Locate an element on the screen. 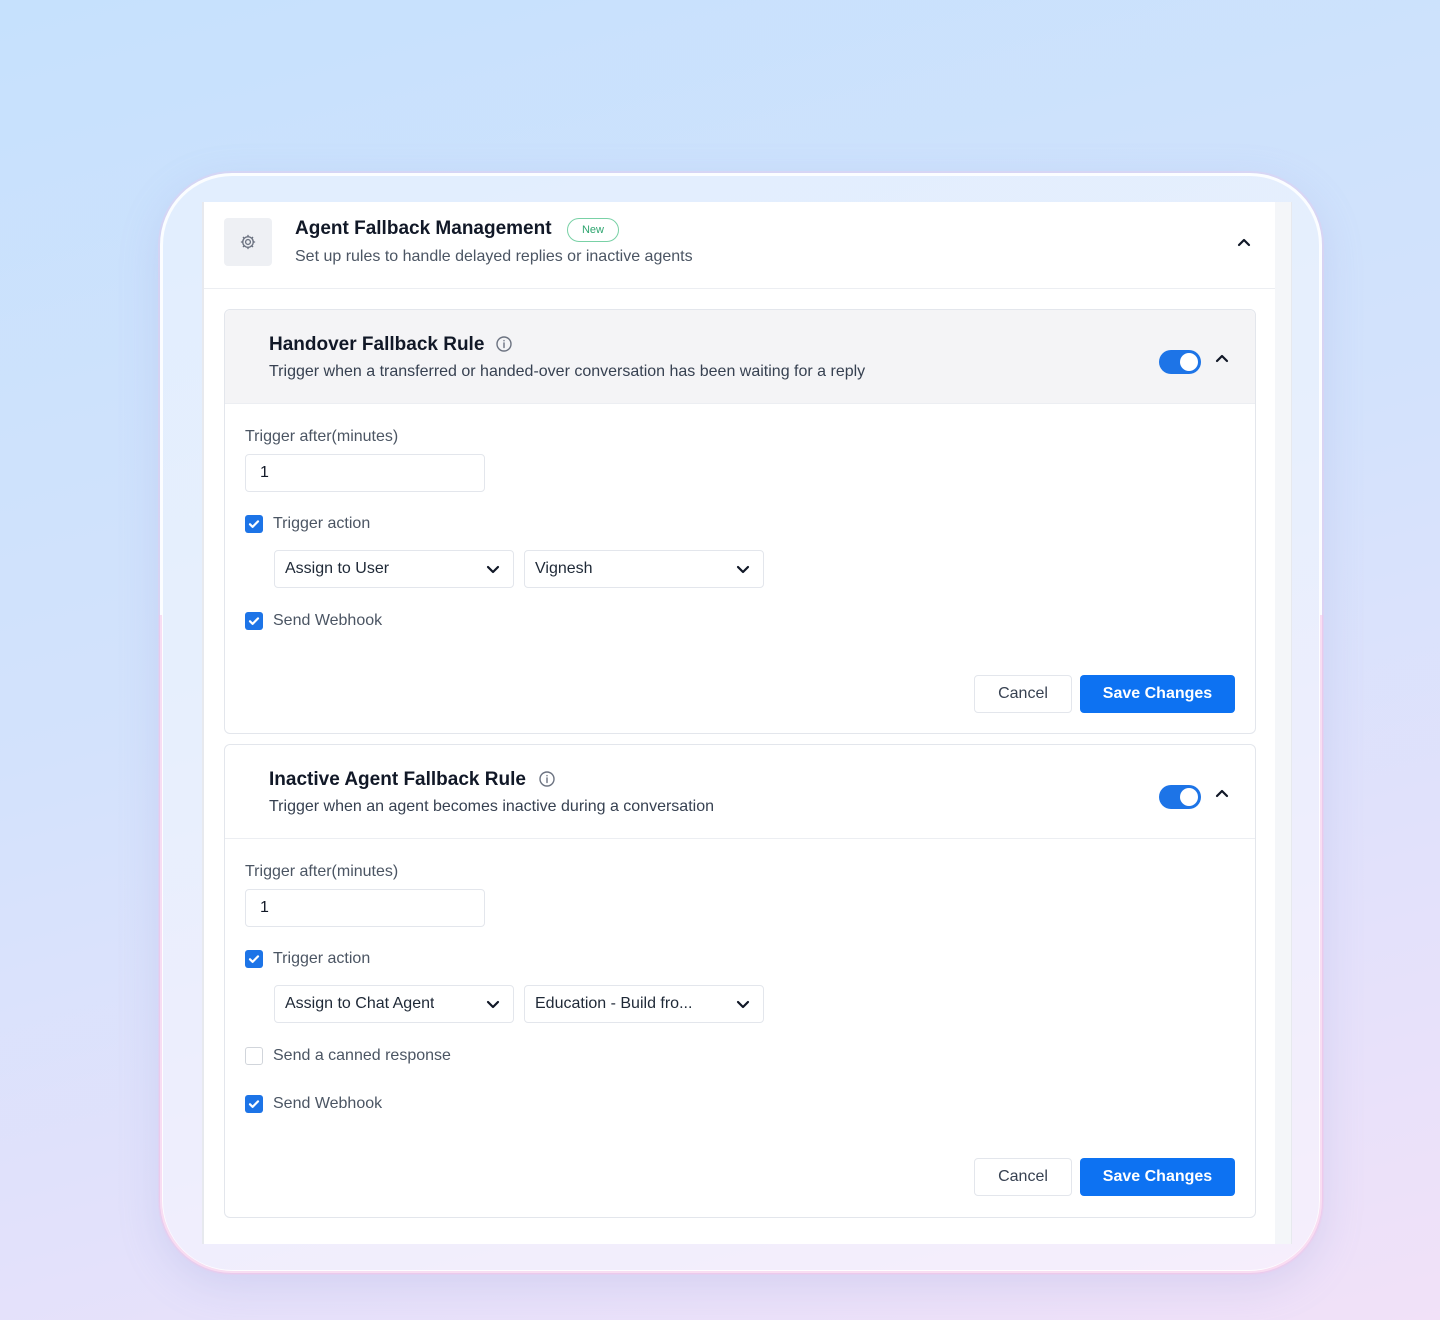  rule-title: Handover Fallback Rule is located at coordinates (377, 344).